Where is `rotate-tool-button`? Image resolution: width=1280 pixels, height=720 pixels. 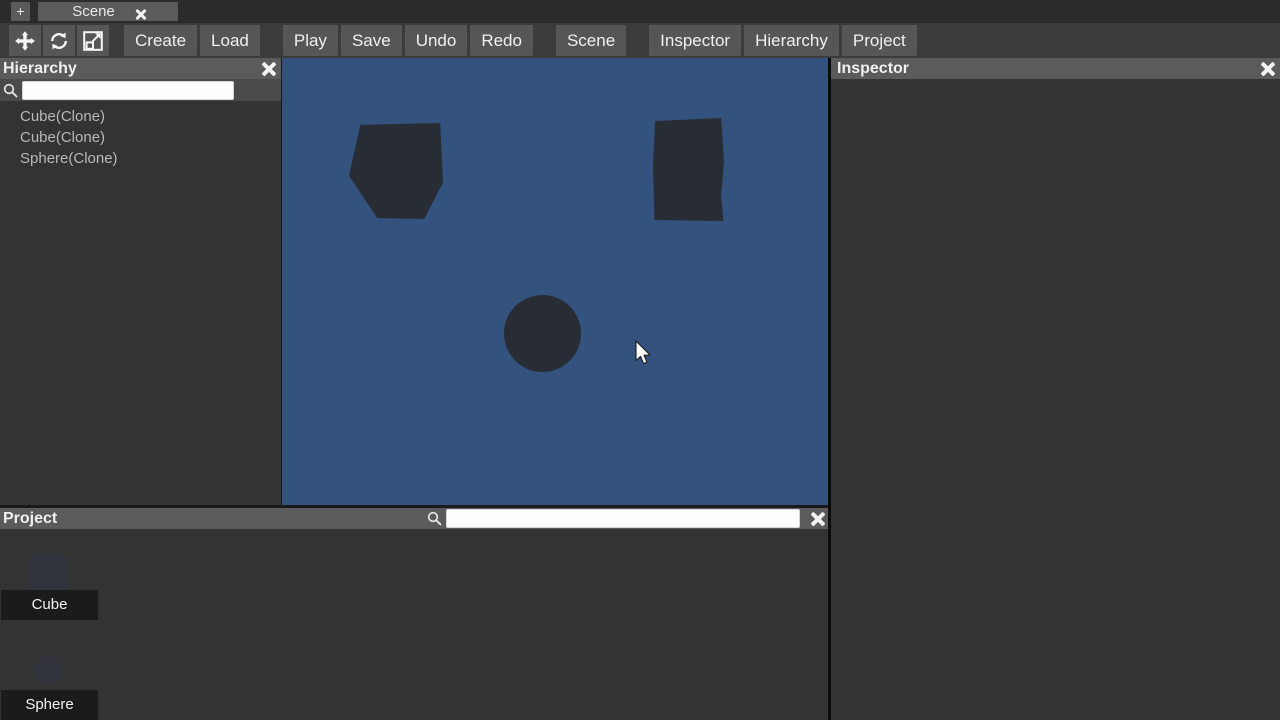
rotate-tool-button is located at coordinates (59, 40).